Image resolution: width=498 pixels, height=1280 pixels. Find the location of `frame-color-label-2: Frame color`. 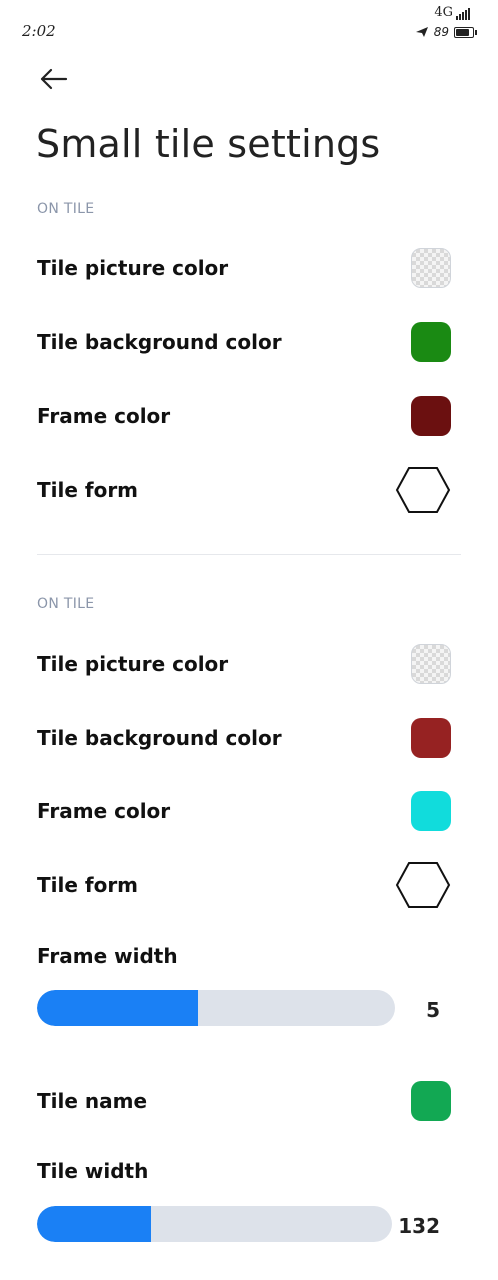

frame-color-label-2: Frame color is located at coordinates (104, 811).